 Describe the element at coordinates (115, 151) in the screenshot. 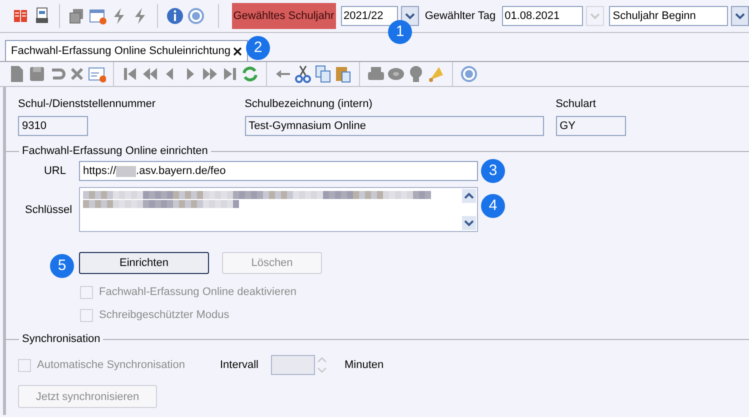

I see `section-title: Fachwahl-Erfassung Online einrichten` at that location.